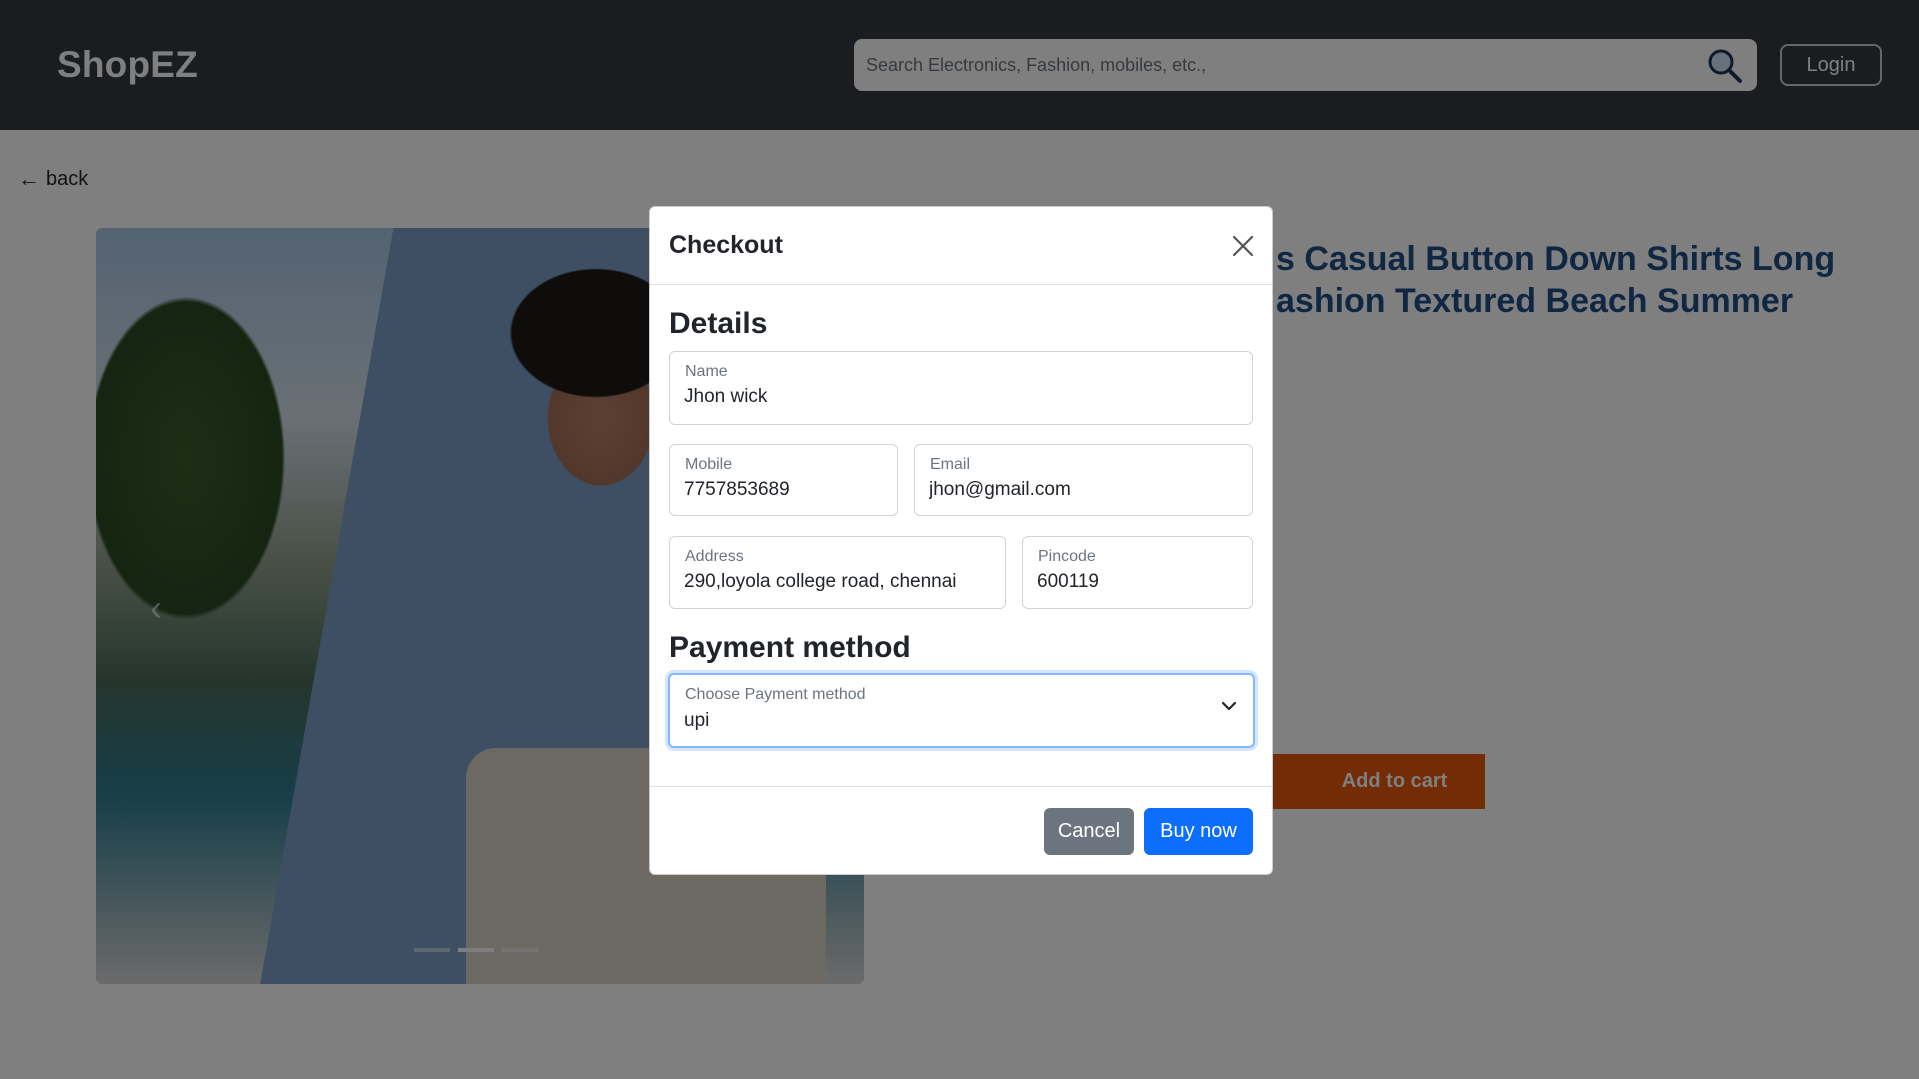 Image resolution: width=1919 pixels, height=1079 pixels. I want to click on details-heading: Details, so click(718, 323).